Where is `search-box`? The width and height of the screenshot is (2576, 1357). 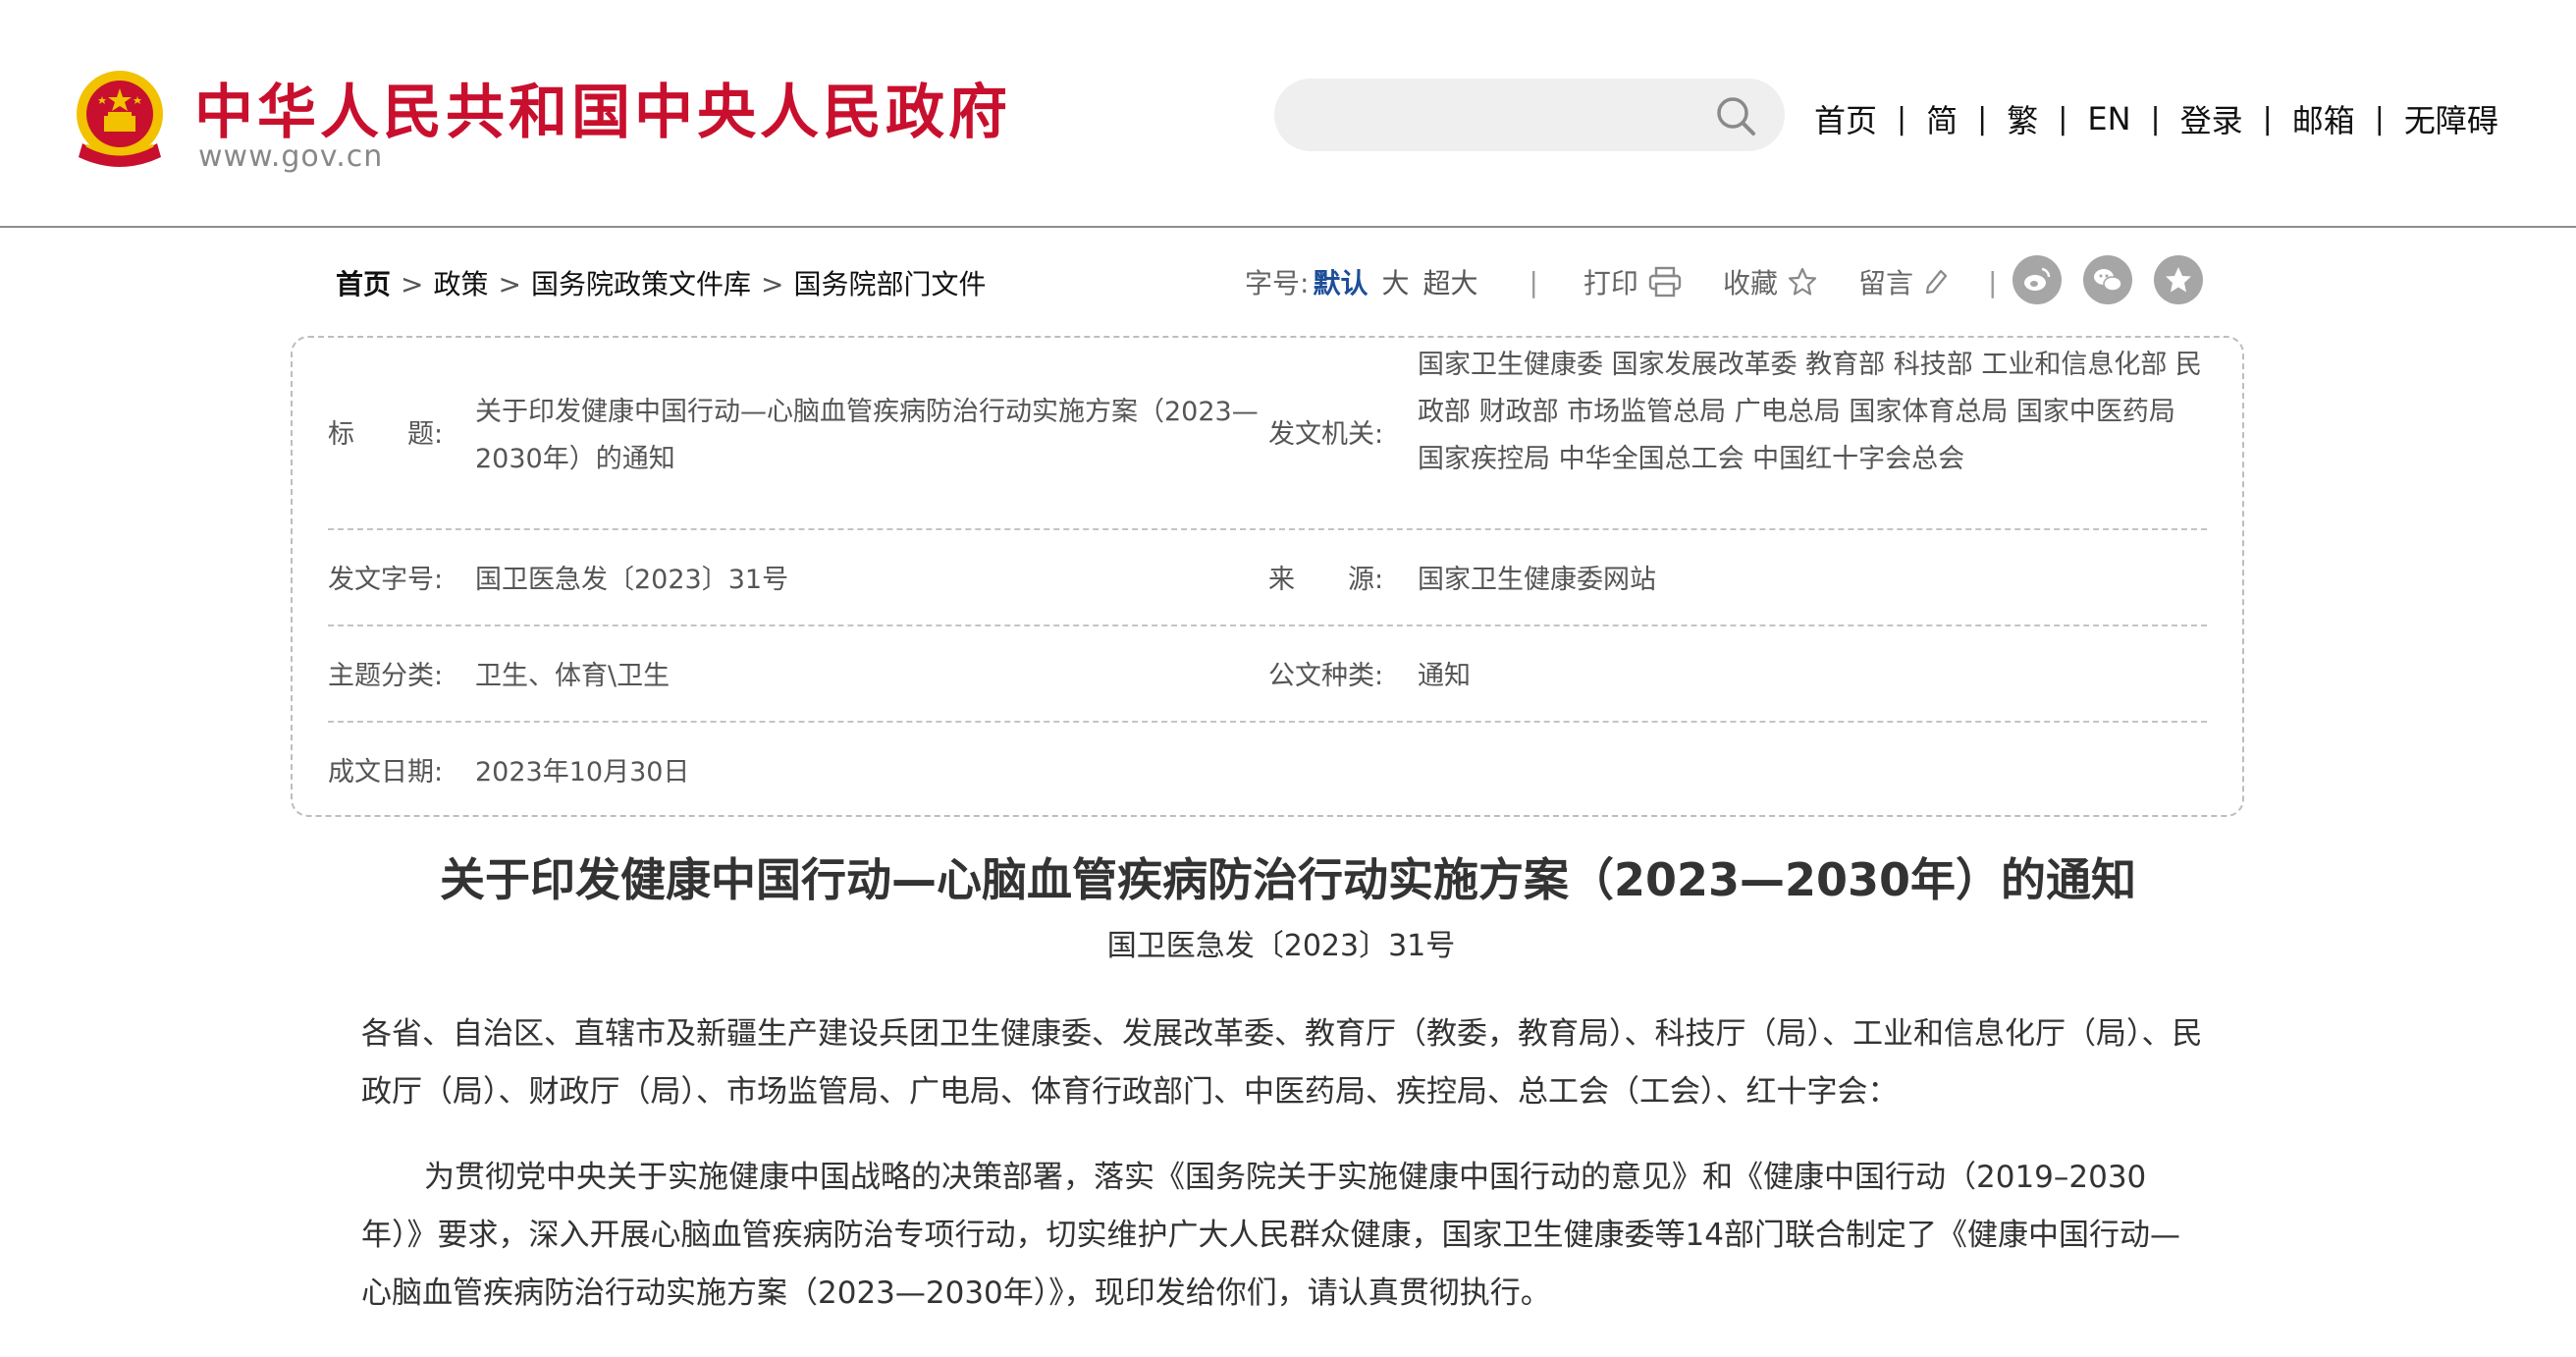 search-box is located at coordinates (1529, 115).